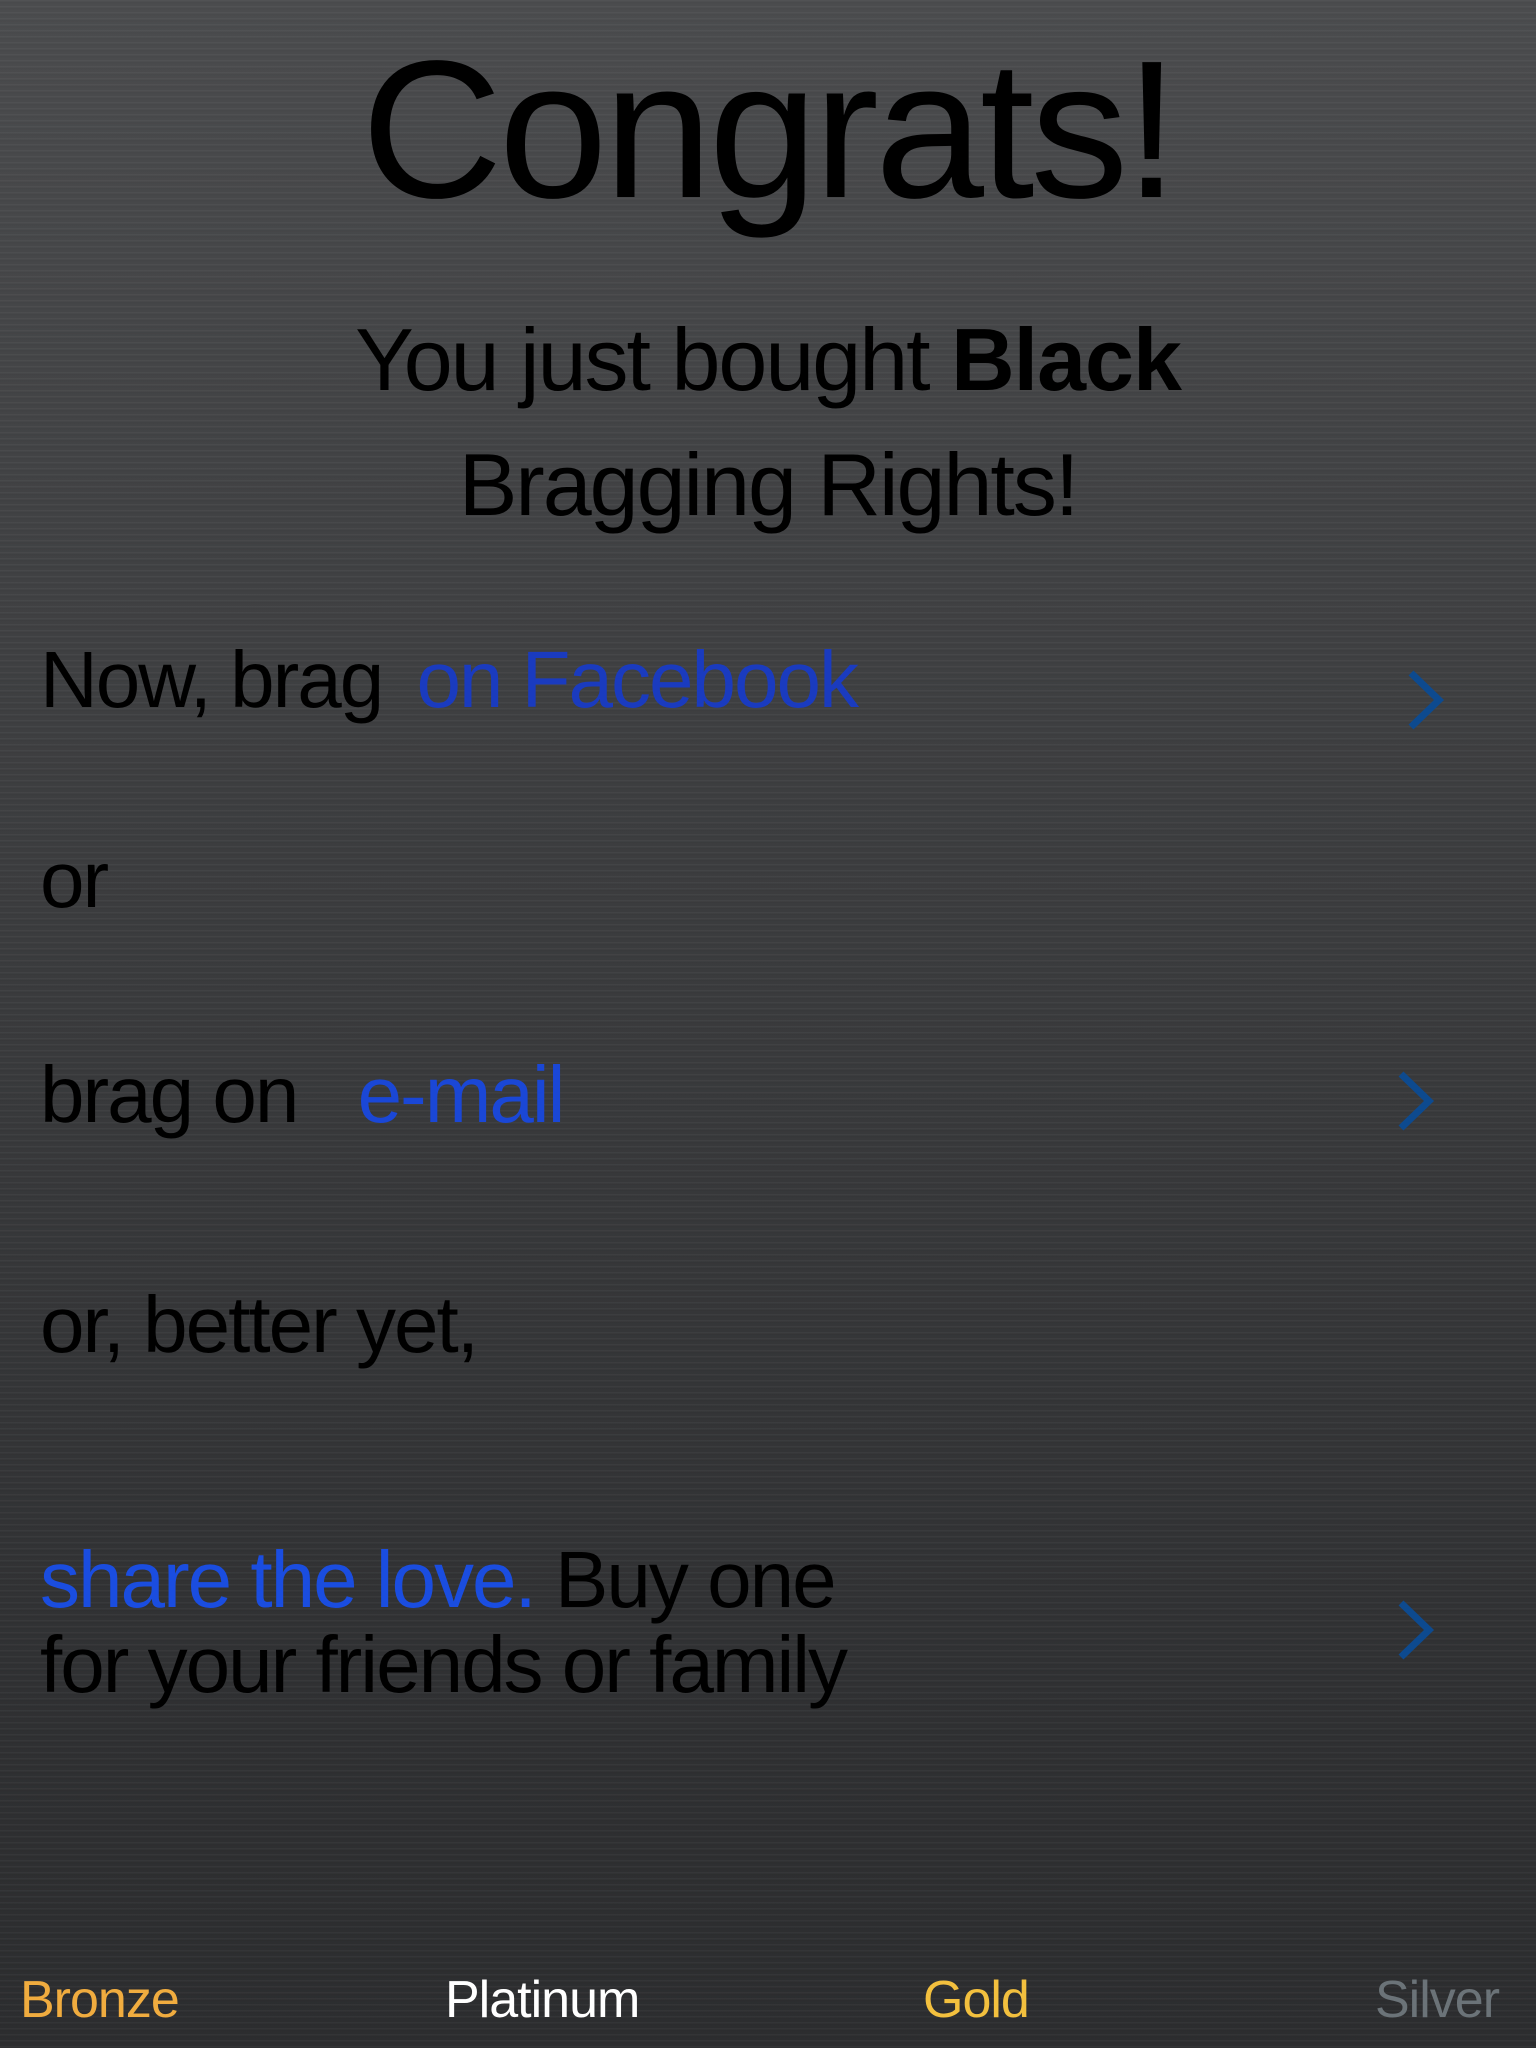  What do you see at coordinates (259, 1324) in the screenshot?
I see `better-yet-text: or, better yet,` at bounding box center [259, 1324].